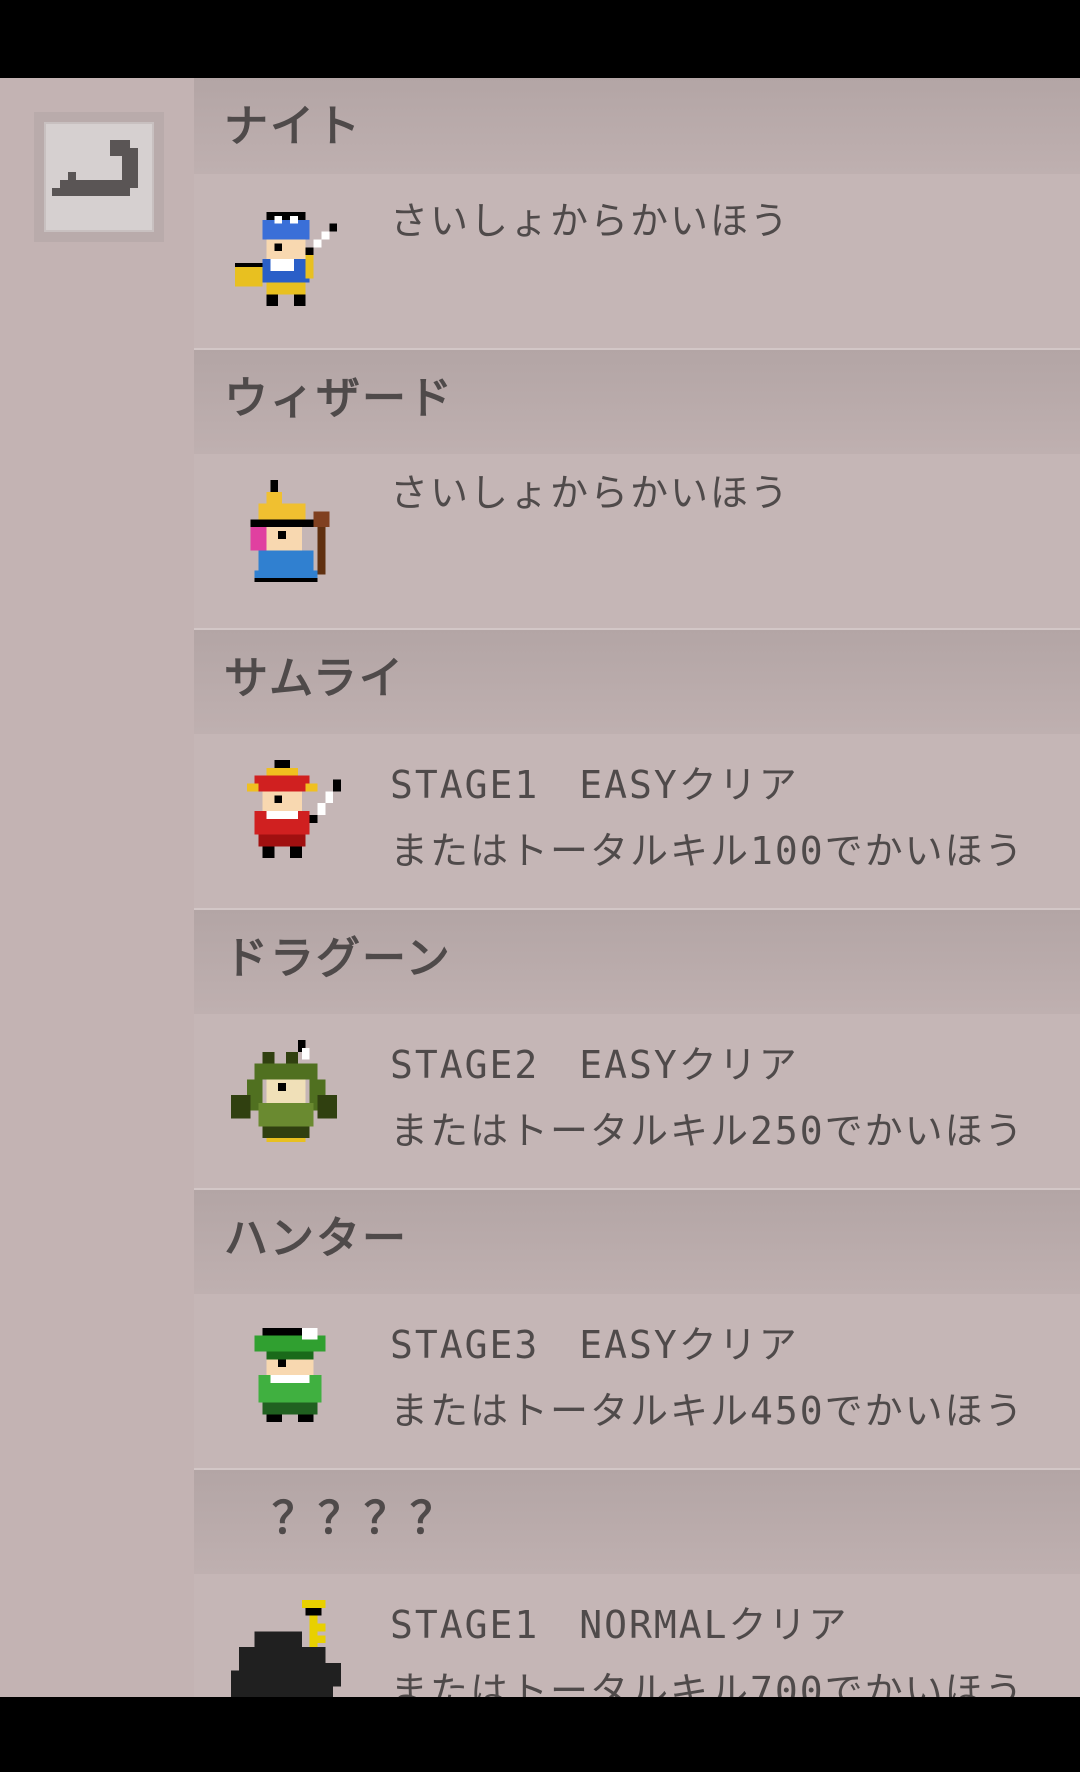 The height and width of the screenshot is (1772, 1080). Describe the element at coordinates (290, 1375) in the screenshot. I see `hunter-sprite` at that location.